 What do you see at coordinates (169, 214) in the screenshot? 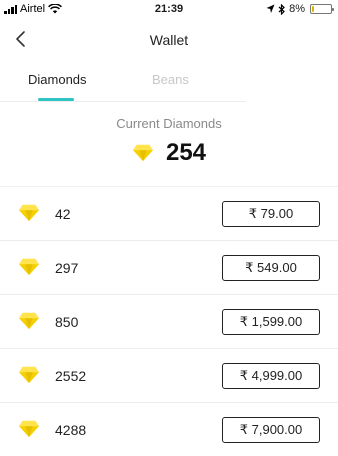
I see `package-row: 42 ₹ 79.00` at bounding box center [169, 214].